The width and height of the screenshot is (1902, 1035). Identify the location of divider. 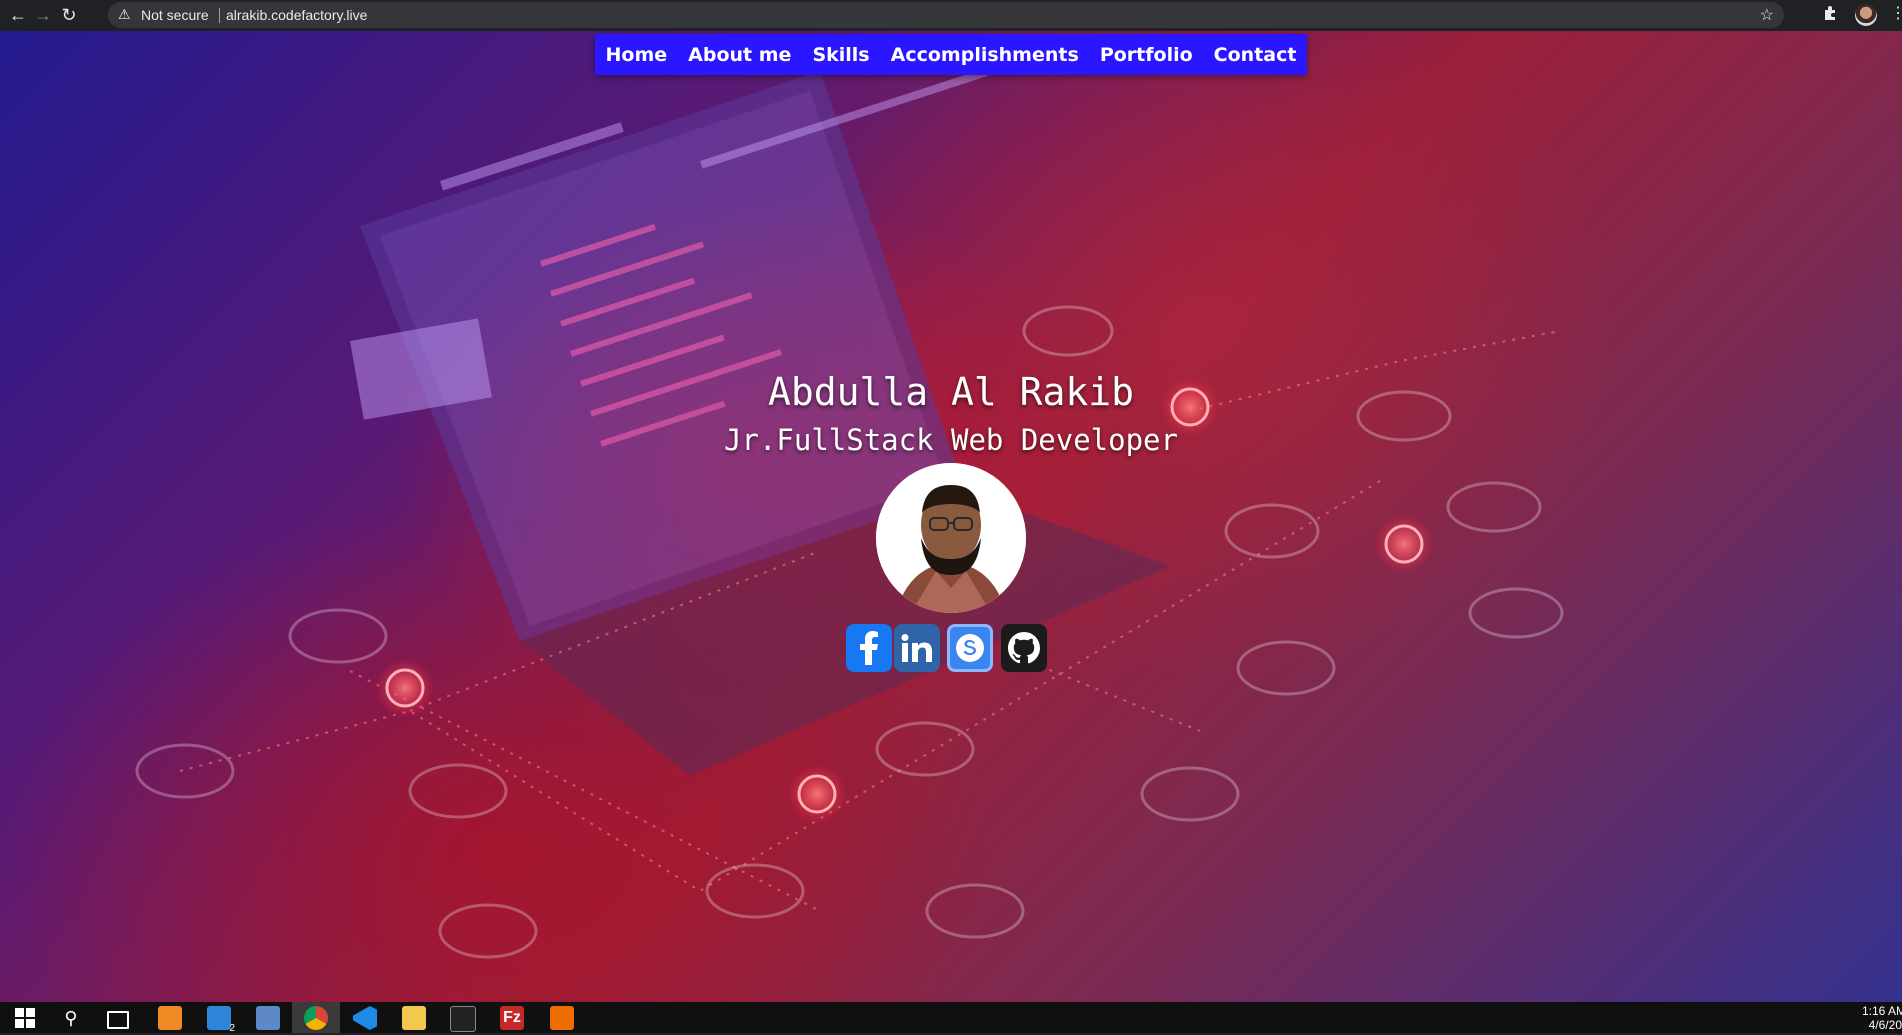
(219, 15).